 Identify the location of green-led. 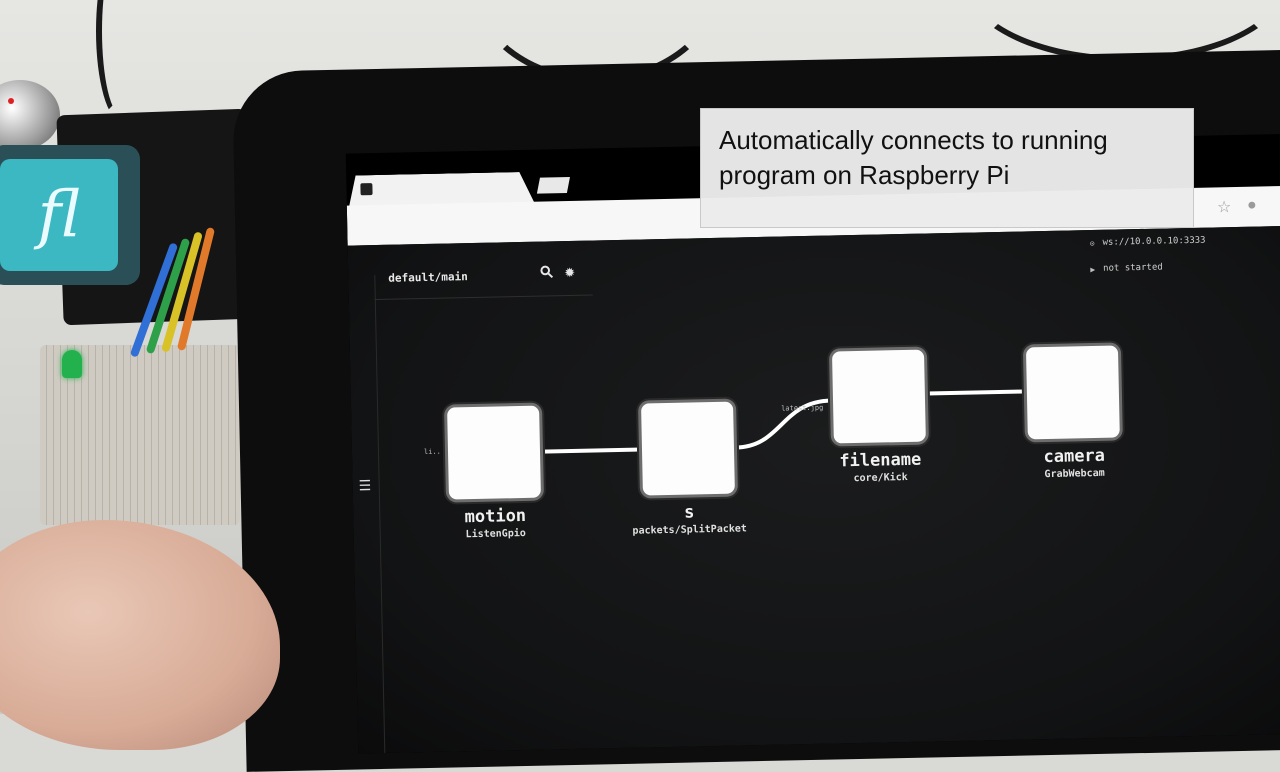
(72, 364).